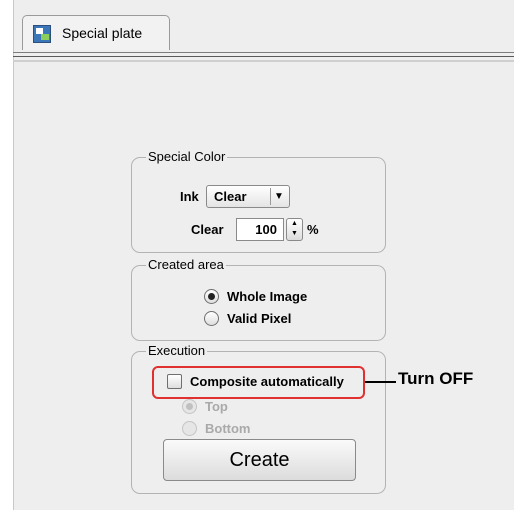 This screenshot has width=514, height=510. What do you see at coordinates (189, 428) in the screenshot?
I see `radio-bottom` at bounding box center [189, 428].